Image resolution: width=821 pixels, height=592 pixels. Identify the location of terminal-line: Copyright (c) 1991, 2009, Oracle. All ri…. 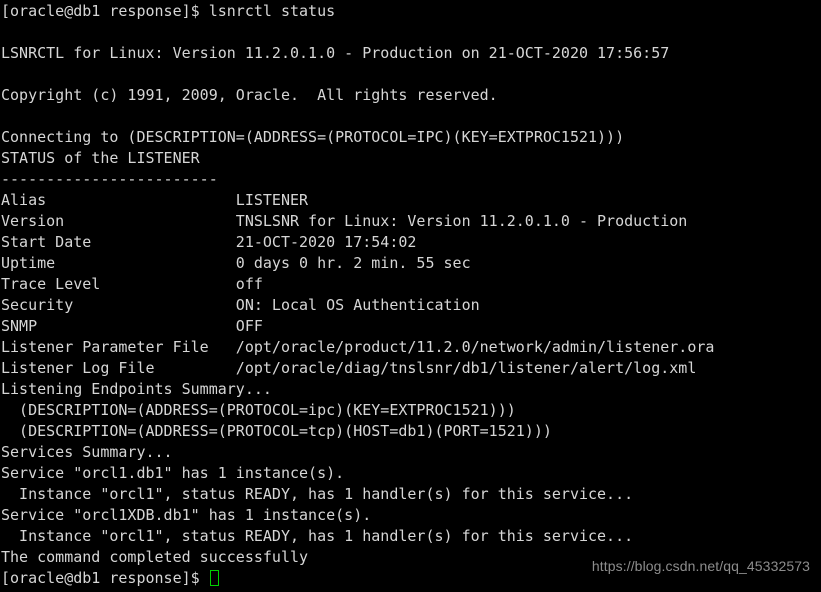
(249, 95).